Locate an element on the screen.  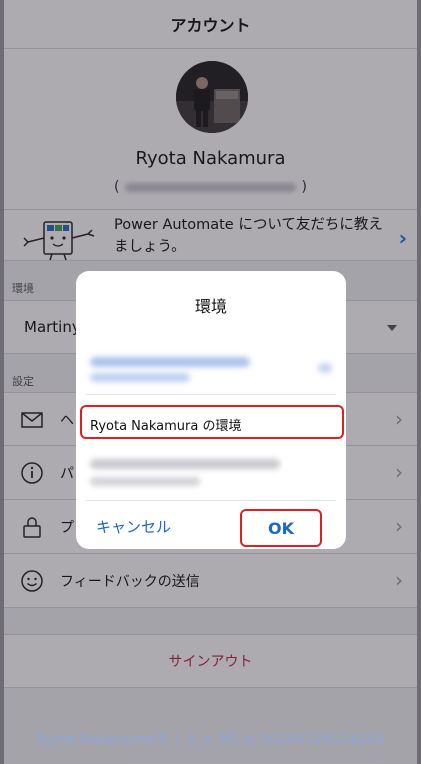
ok-button: OK is located at coordinates (281, 528).